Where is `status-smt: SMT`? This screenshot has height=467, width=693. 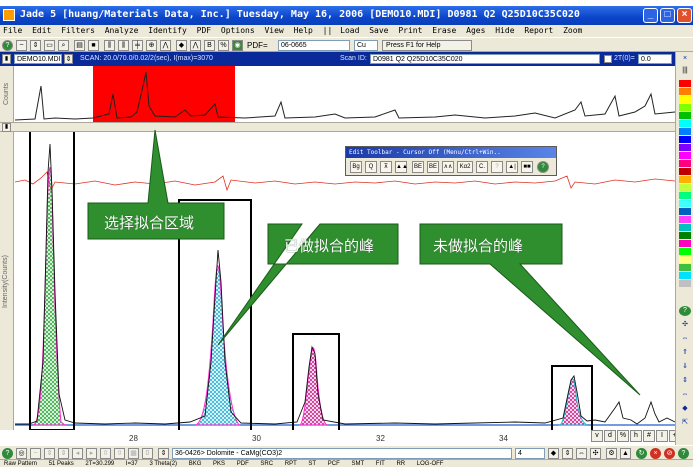 status-smt: SMT is located at coordinates (358, 464).